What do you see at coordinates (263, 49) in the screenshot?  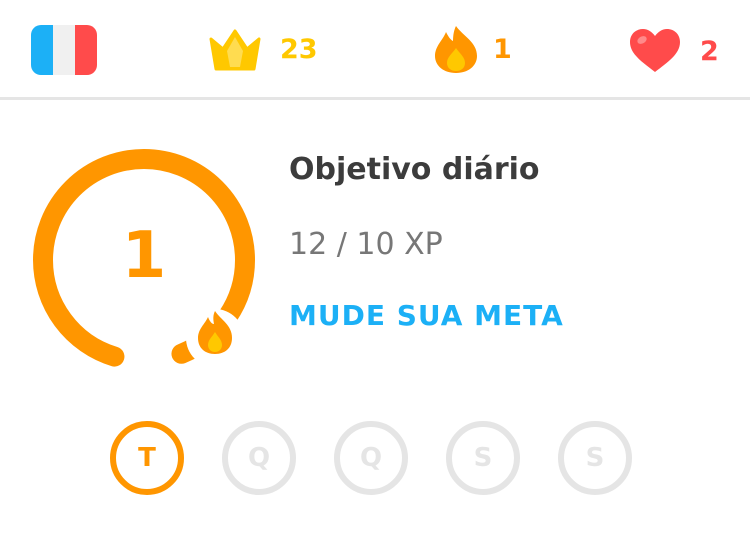 I see `crowns-counter: 23` at bounding box center [263, 49].